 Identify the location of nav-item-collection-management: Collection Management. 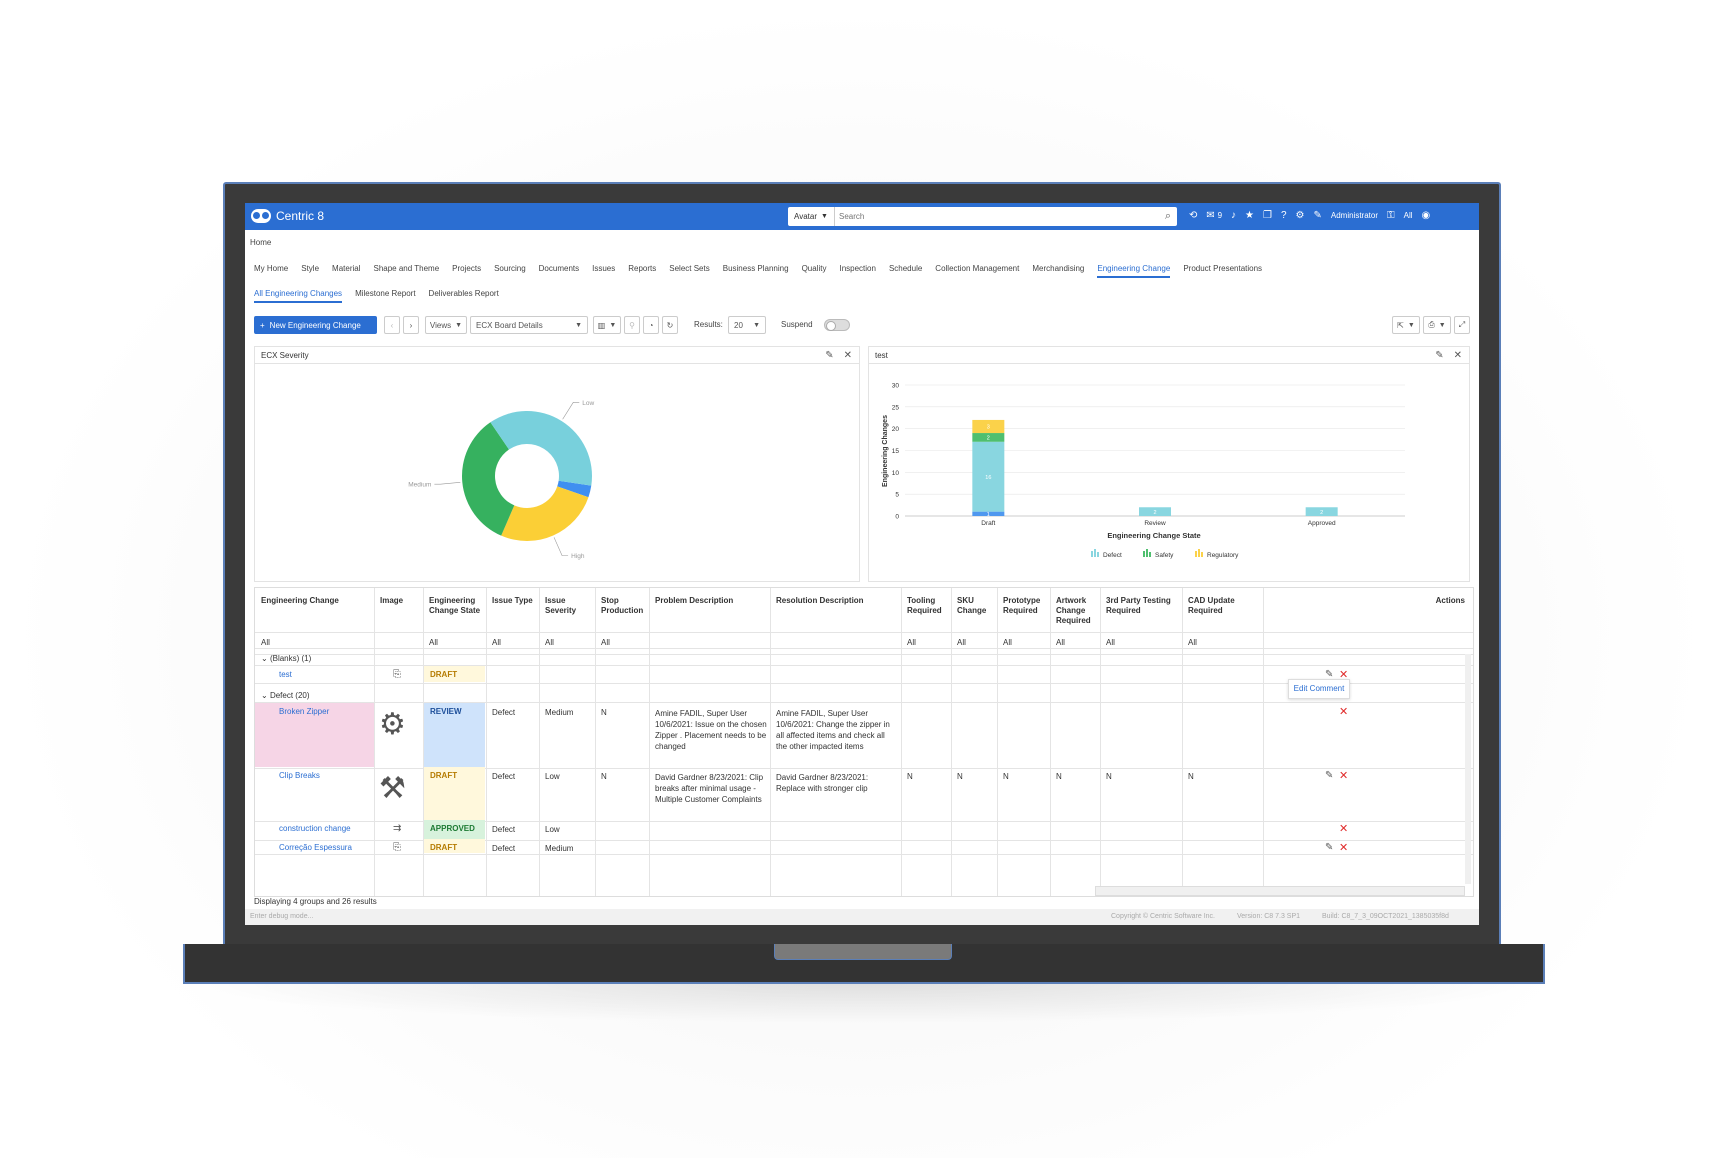
(977, 271).